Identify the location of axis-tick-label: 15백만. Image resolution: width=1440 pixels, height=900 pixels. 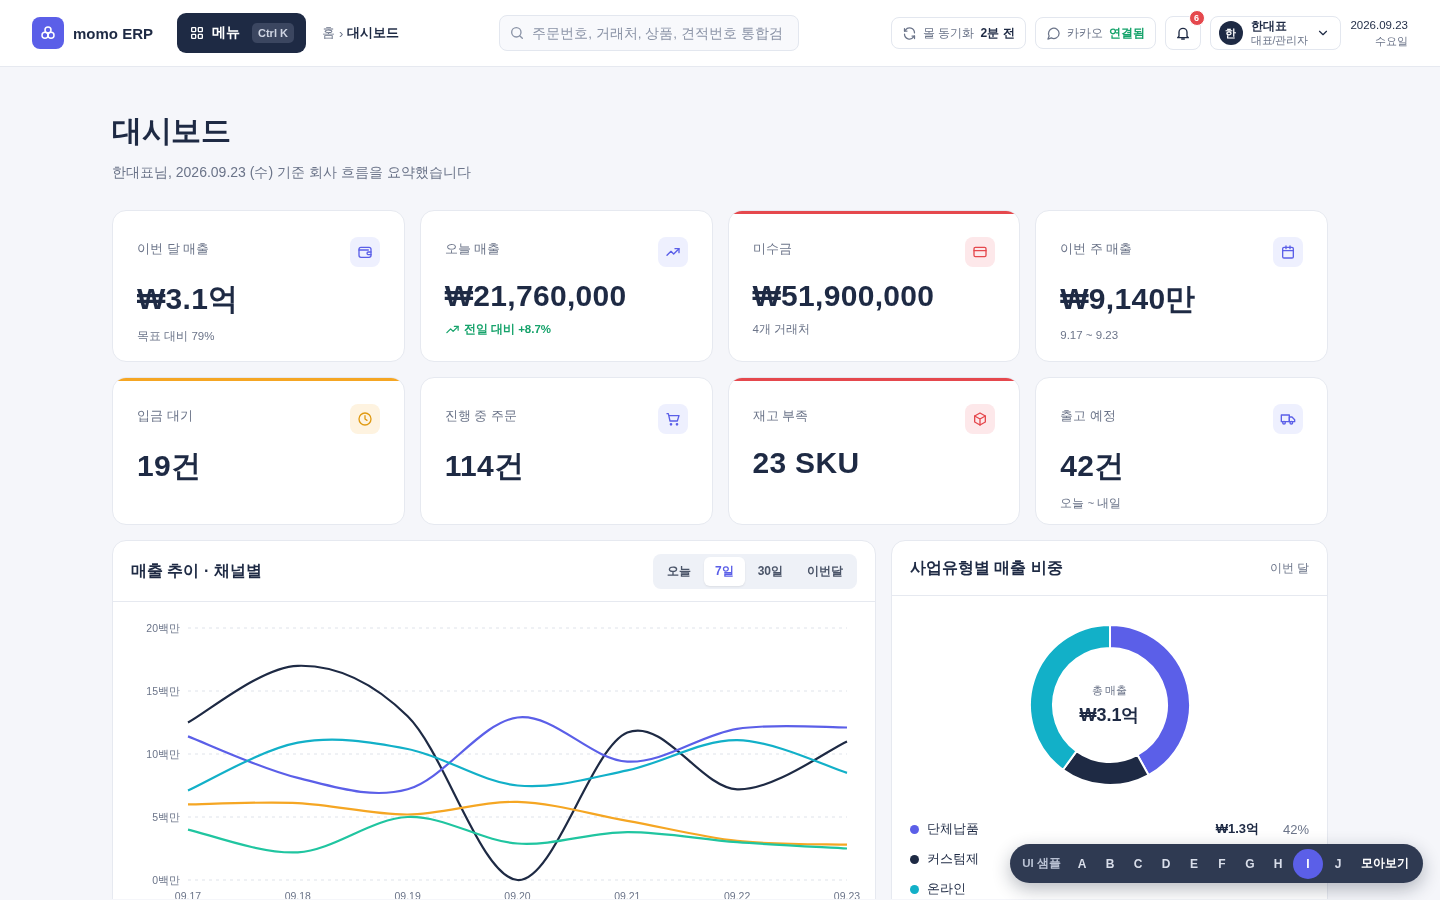
(163, 691).